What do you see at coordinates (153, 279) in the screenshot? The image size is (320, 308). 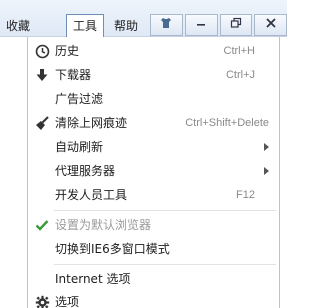 I see `menu-item-internet-options: Internet 选项` at bounding box center [153, 279].